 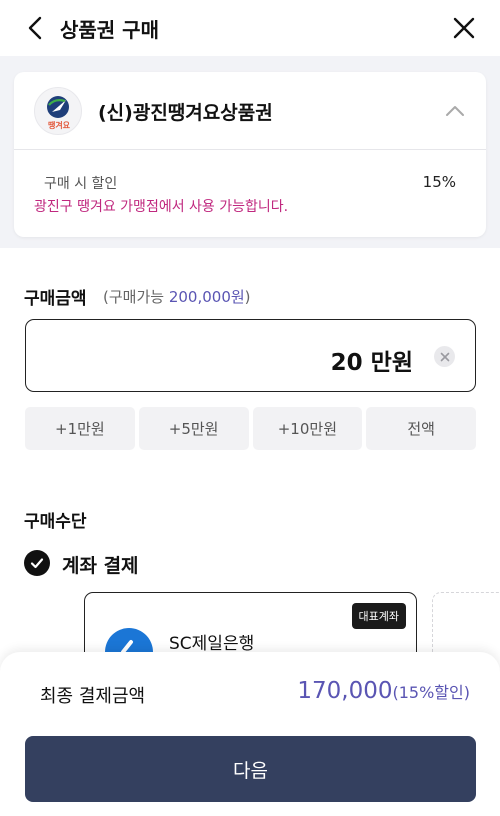 I want to click on account-payment-radio, so click(x=37, y=563).